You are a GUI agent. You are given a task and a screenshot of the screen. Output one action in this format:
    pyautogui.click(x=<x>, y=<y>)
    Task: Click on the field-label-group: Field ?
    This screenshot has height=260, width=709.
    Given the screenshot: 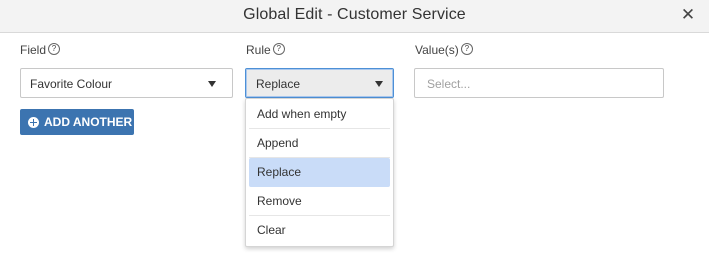 What is the action you would take?
    pyautogui.click(x=40, y=50)
    